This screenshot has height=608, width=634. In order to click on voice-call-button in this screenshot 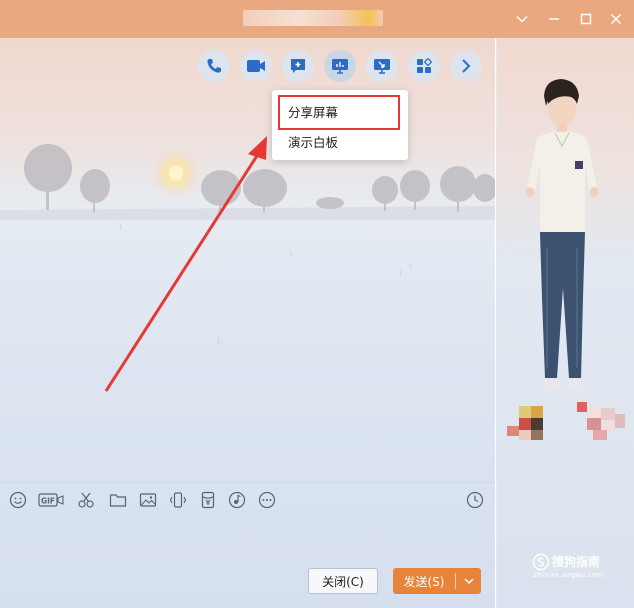, I will do `click(214, 66)`.